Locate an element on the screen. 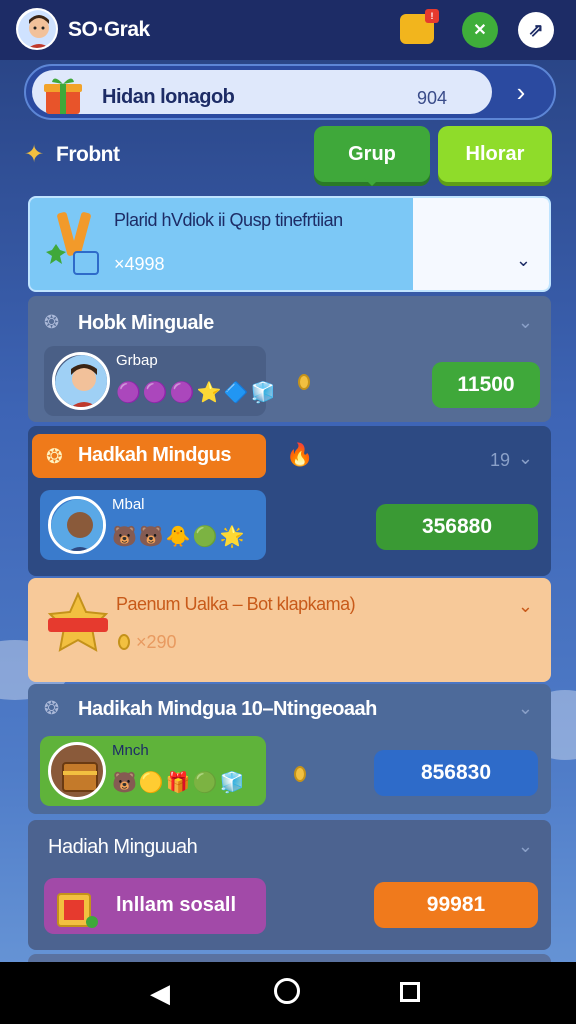  tab-grup: Grup is located at coordinates (372, 156).